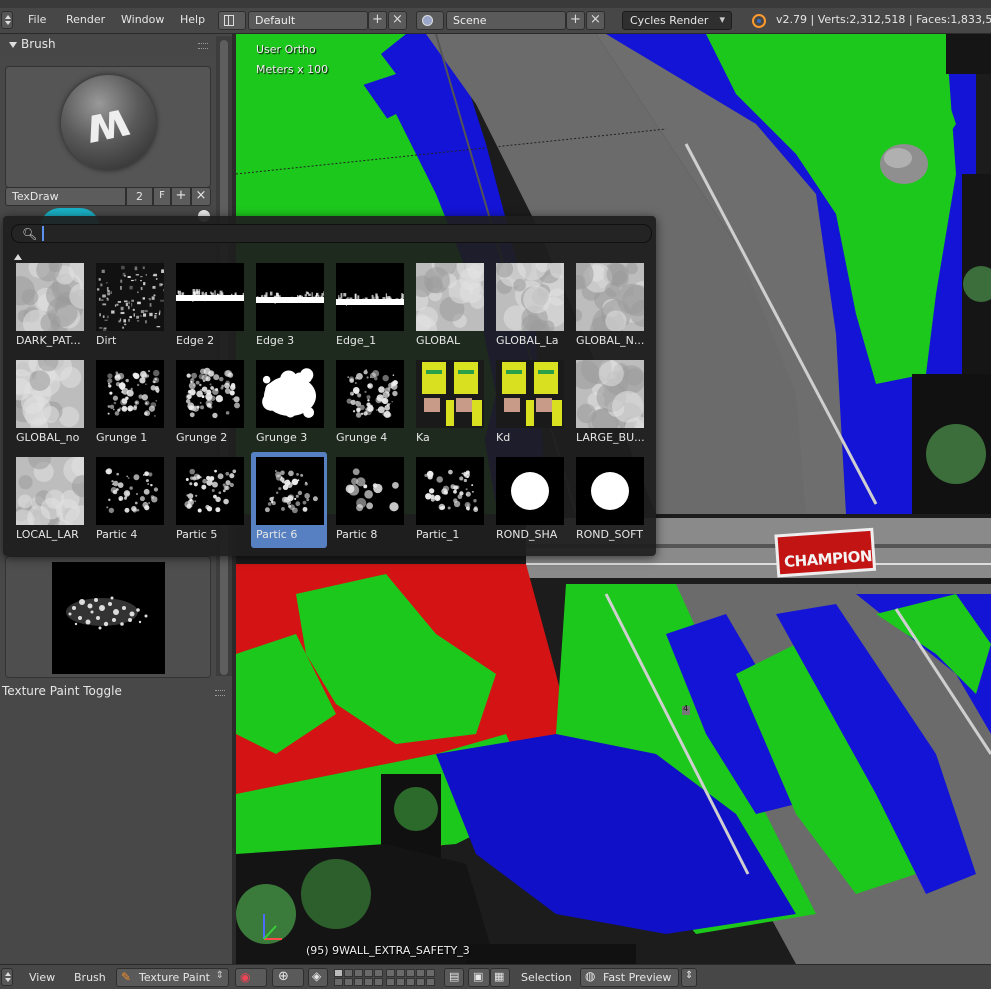 The image size is (991, 989). Describe the element at coordinates (275, 340) in the screenshot. I see `texture-name: Edge 3` at that location.